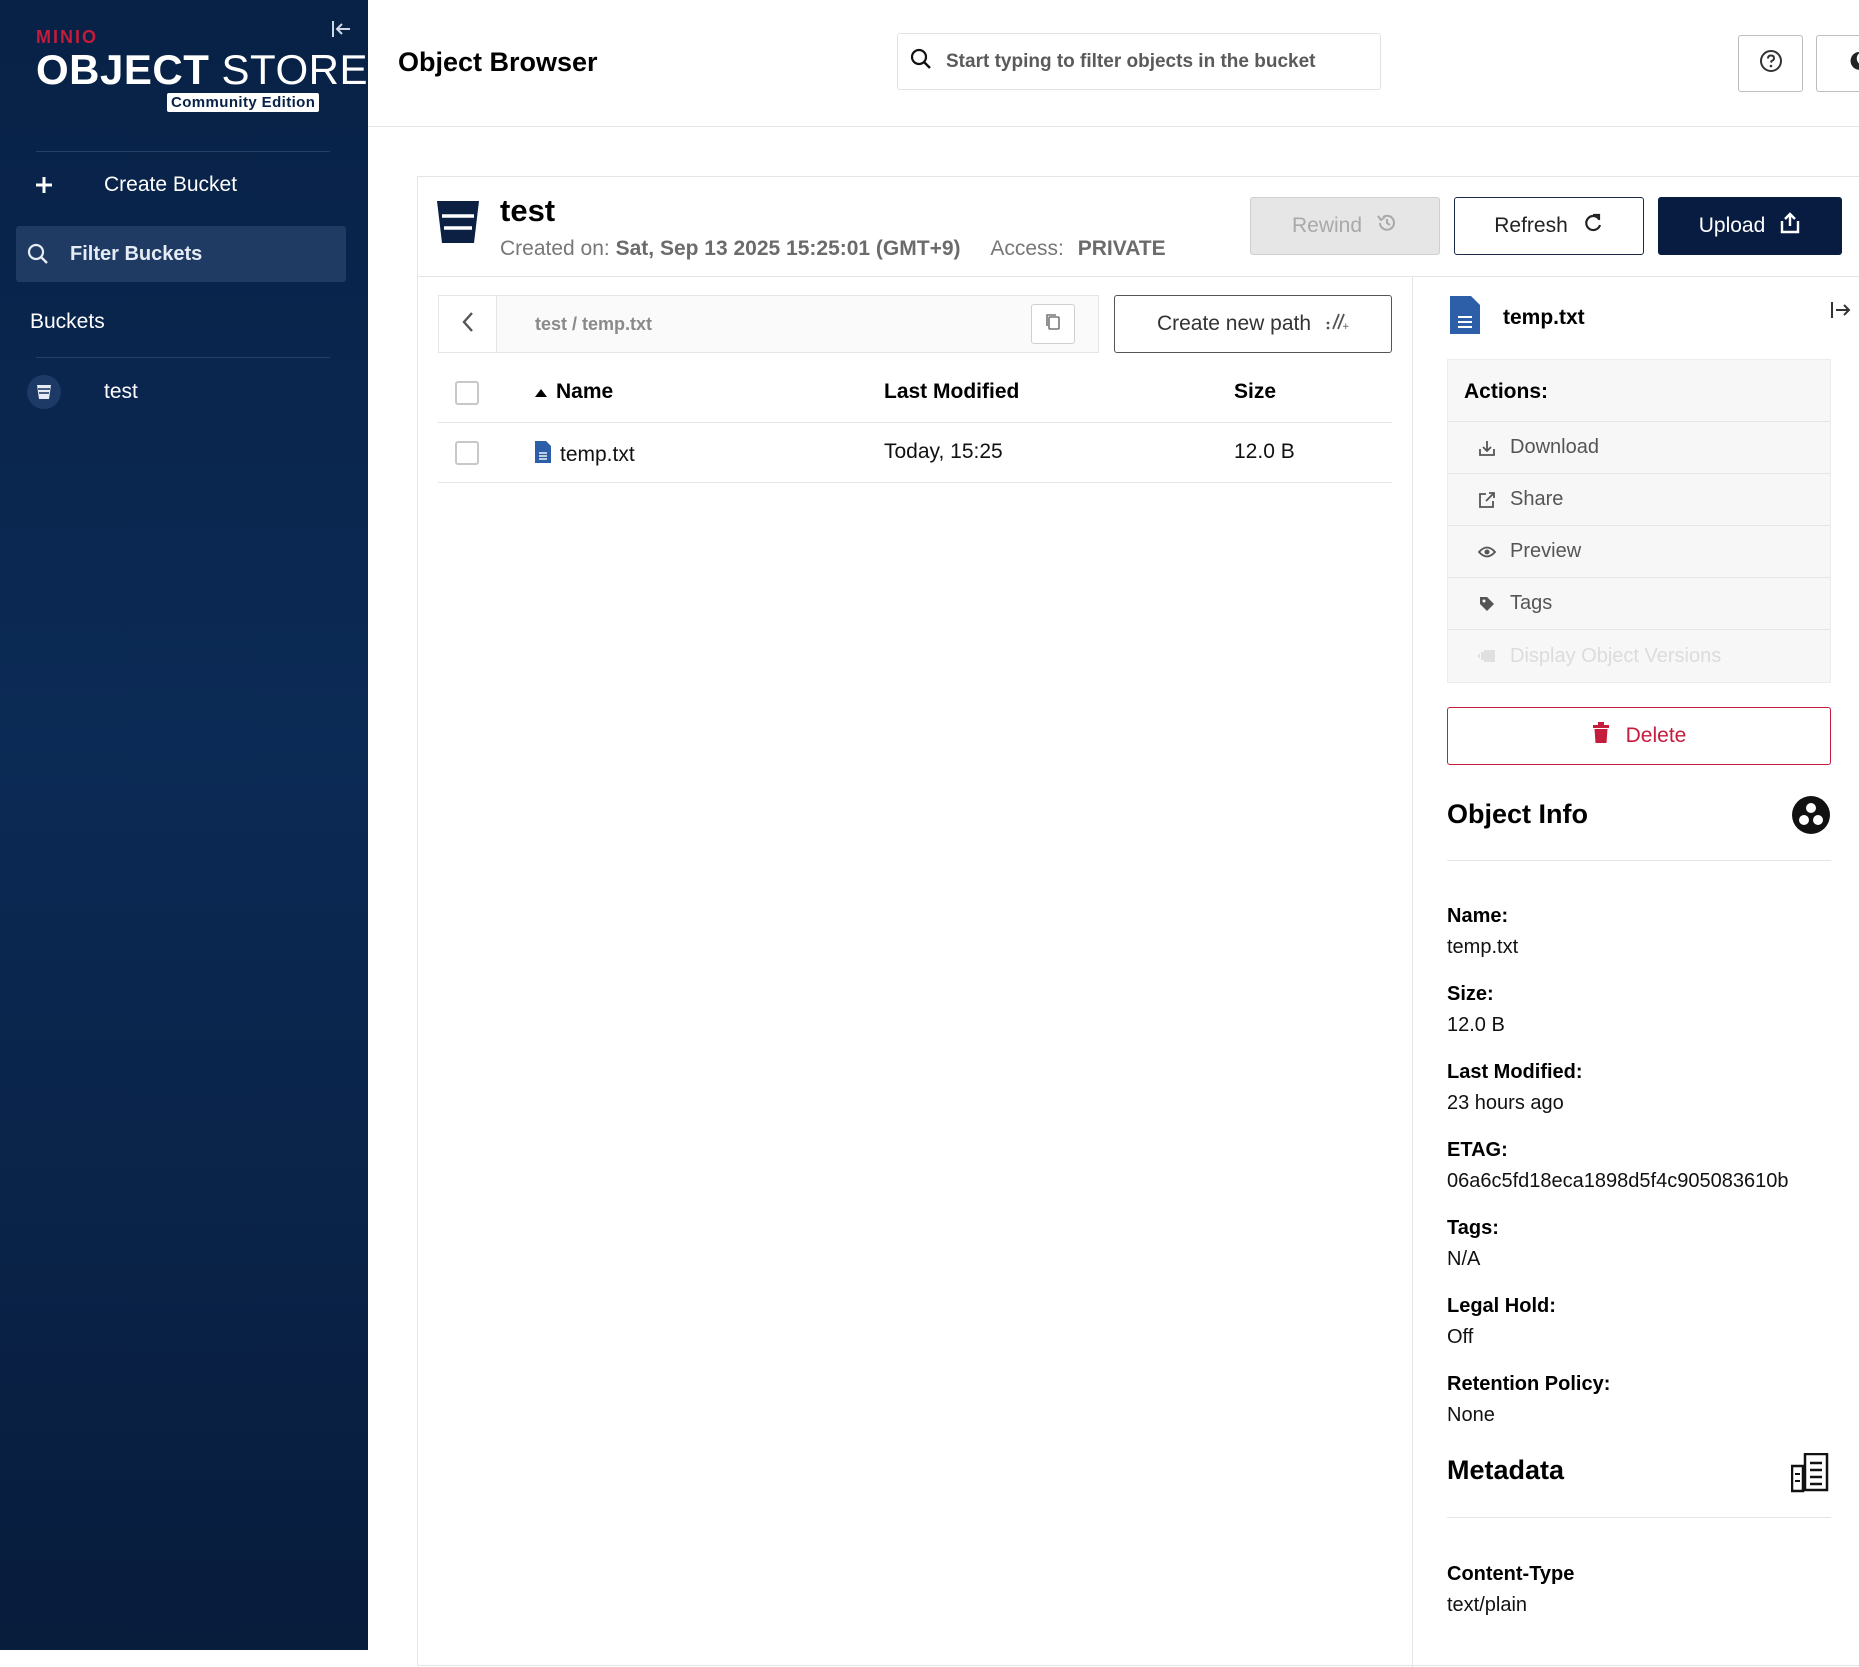 The height and width of the screenshot is (1667, 1859). I want to click on upload-icon, so click(1790, 226).